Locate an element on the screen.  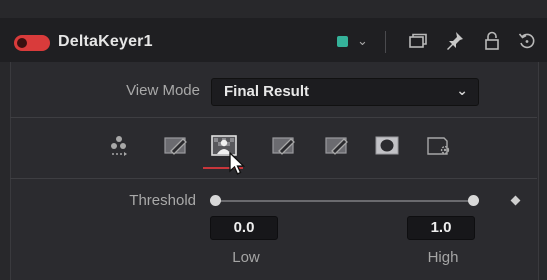
settings-tab is located at coordinates (439, 146).